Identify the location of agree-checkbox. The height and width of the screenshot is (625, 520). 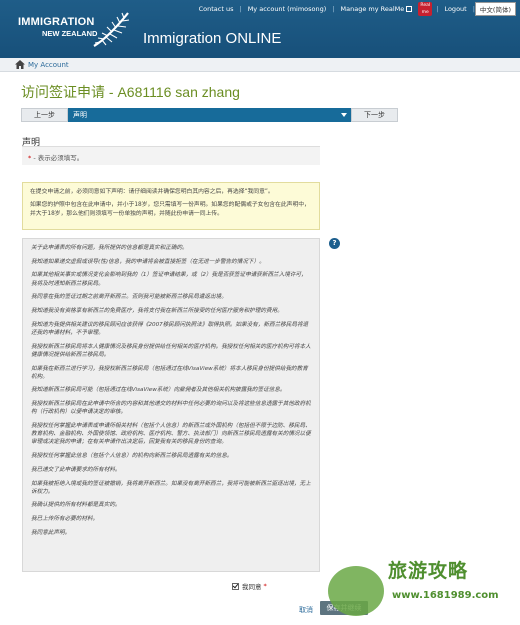
(235, 586).